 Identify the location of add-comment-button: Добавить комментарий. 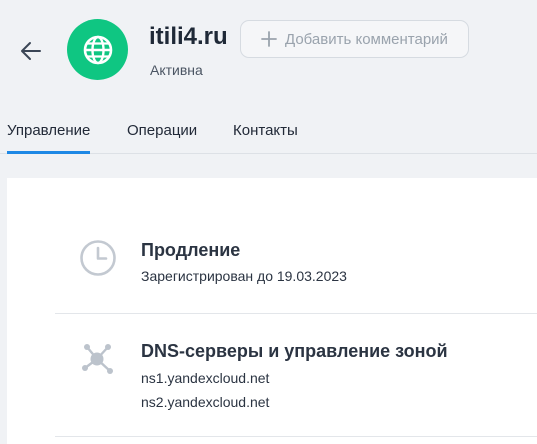
(354, 39).